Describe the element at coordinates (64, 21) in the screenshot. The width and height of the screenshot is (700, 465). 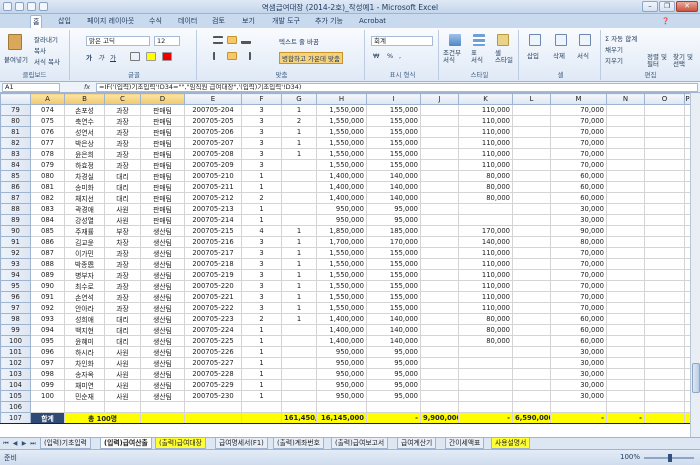
I see `tab-insert: 삽입` at that location.